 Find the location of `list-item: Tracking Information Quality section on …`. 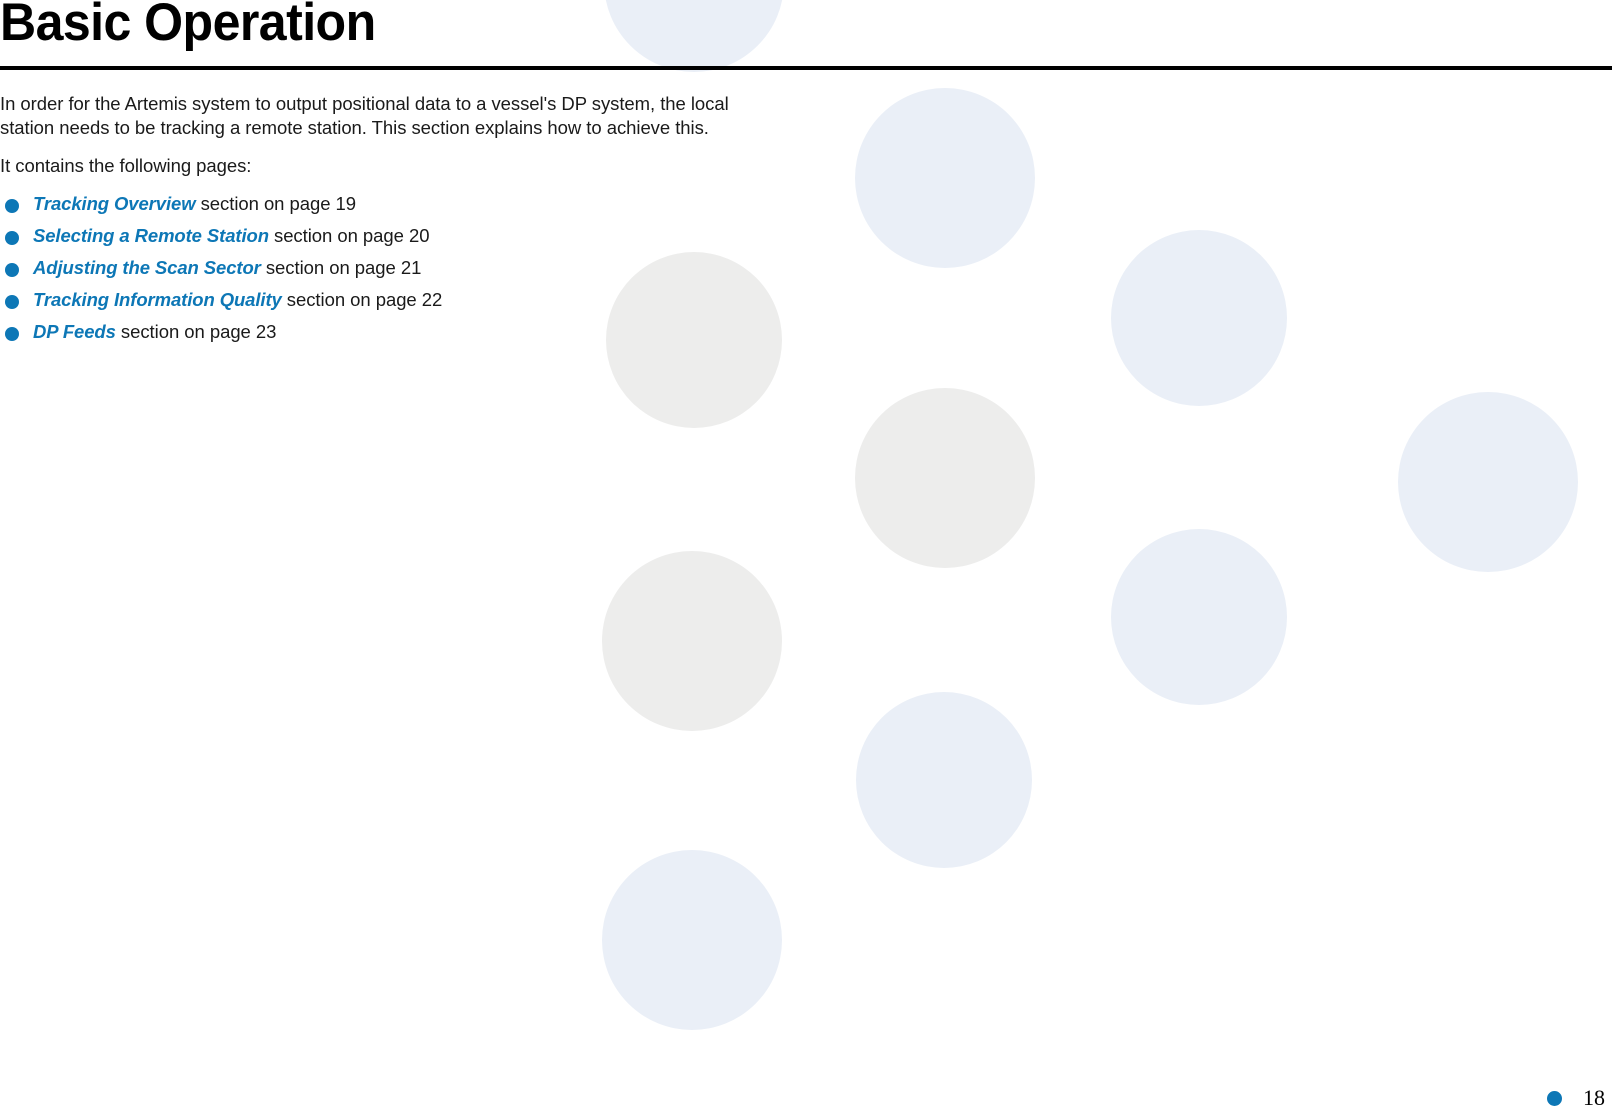

list-item: Tracking Information Quality section on … is located at coordinates (410, 300).